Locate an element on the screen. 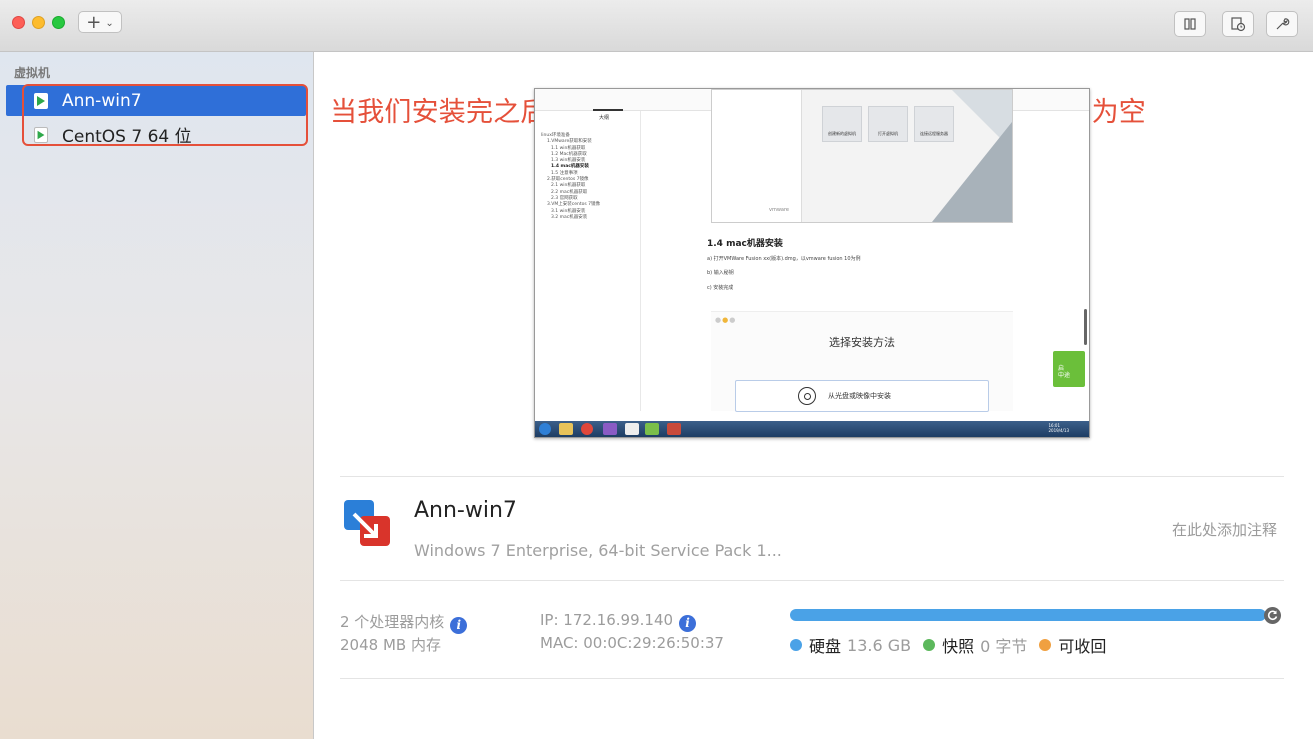  ip-spec: IP: 172.16.99.140 i is located at coordinates (618, 621).